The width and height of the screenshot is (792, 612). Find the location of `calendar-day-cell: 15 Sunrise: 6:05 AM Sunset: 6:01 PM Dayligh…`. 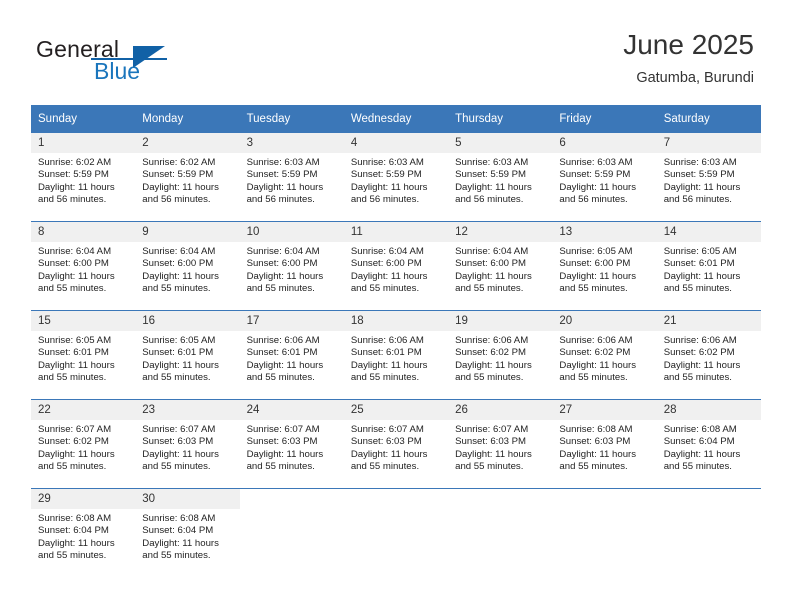

calendar-day-cell: 15 Sunrise: 6:05 AM Sunset: 6:01 PM Dayligh… is located at coordinates (83, 355).